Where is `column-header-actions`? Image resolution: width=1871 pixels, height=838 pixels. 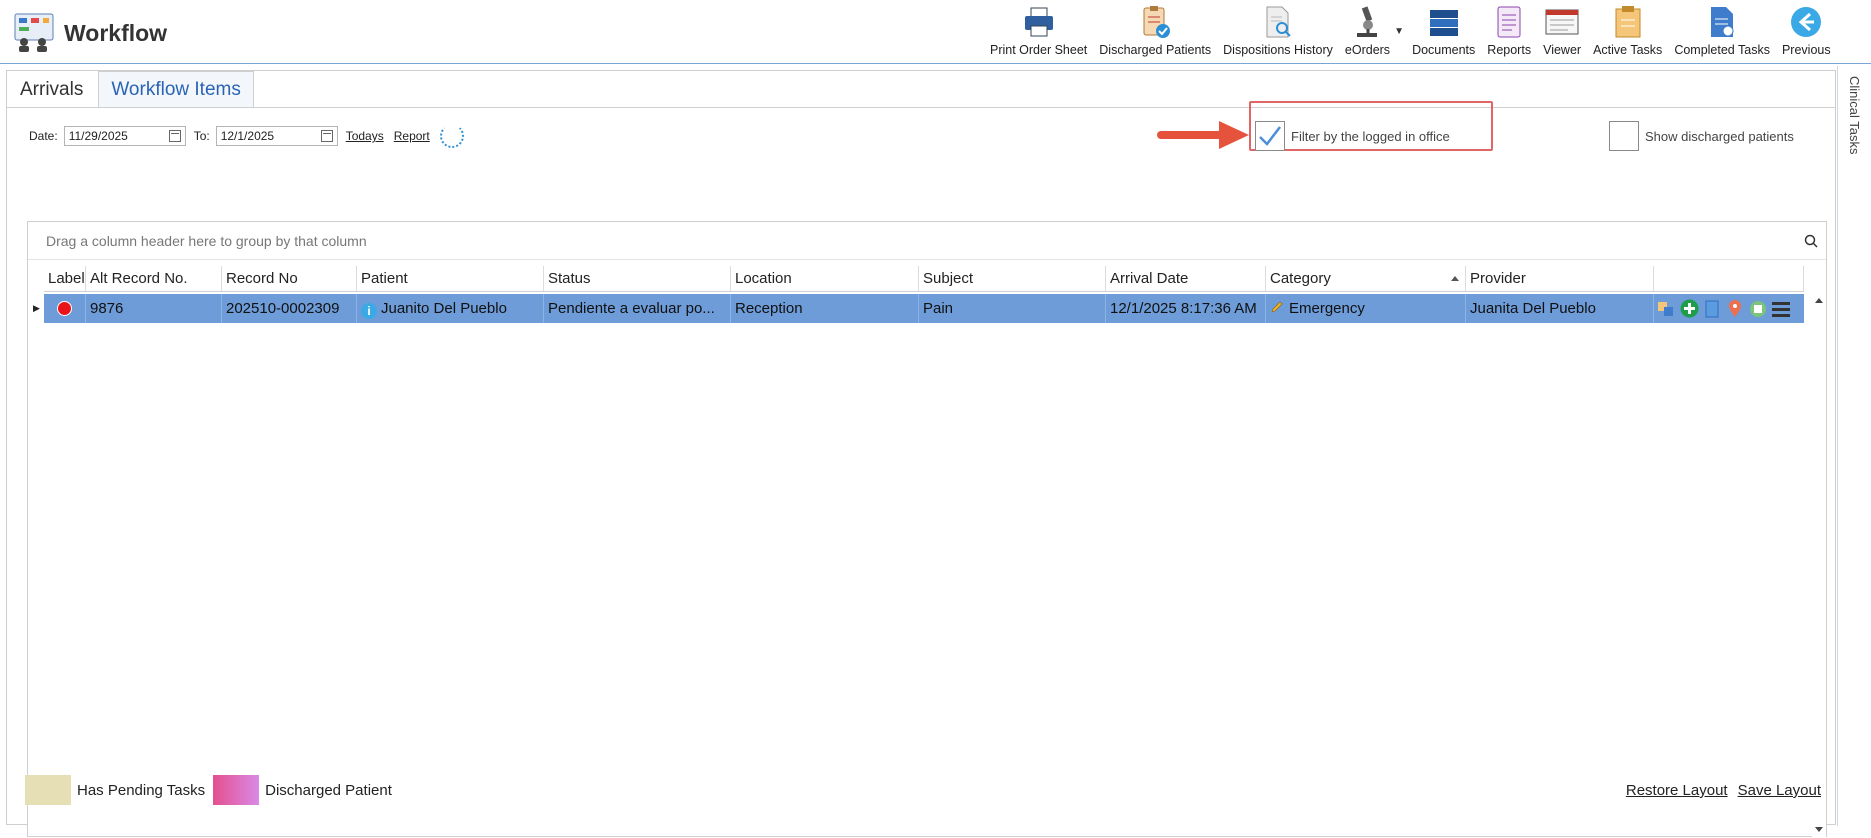 column-header-actions is located at coordinates (1729, 278).